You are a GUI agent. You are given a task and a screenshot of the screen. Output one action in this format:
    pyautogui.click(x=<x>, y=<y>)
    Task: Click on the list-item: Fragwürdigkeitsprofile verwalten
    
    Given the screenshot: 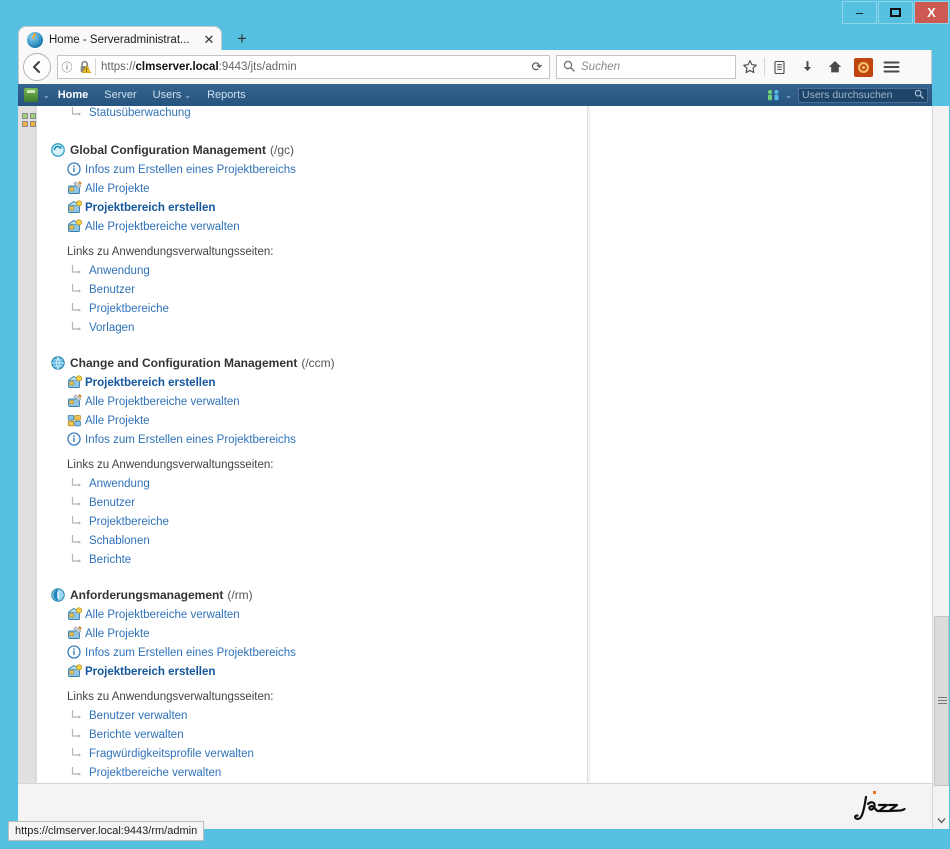 What is the action you would take?
    pyautogui.click(x=312, y=754)
    